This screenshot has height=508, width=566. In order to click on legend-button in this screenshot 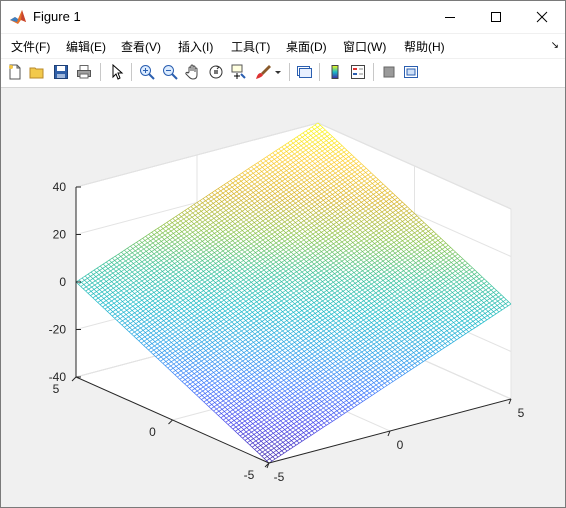, I will do `click(358, 72)`.